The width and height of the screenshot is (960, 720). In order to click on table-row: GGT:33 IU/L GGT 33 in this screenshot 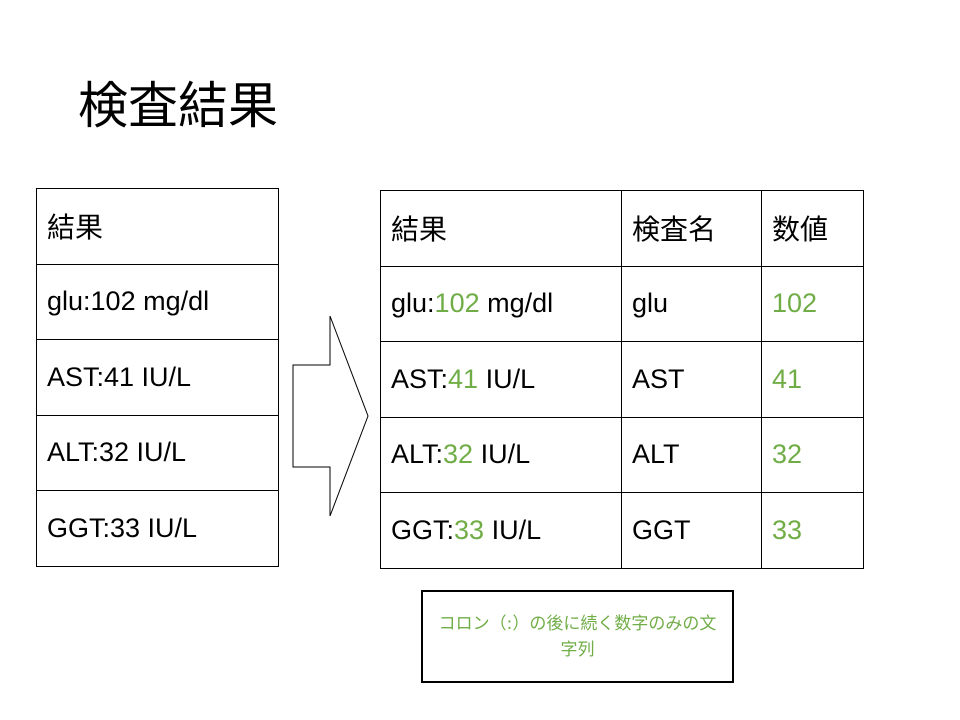, I will do `click(622, 530)`.